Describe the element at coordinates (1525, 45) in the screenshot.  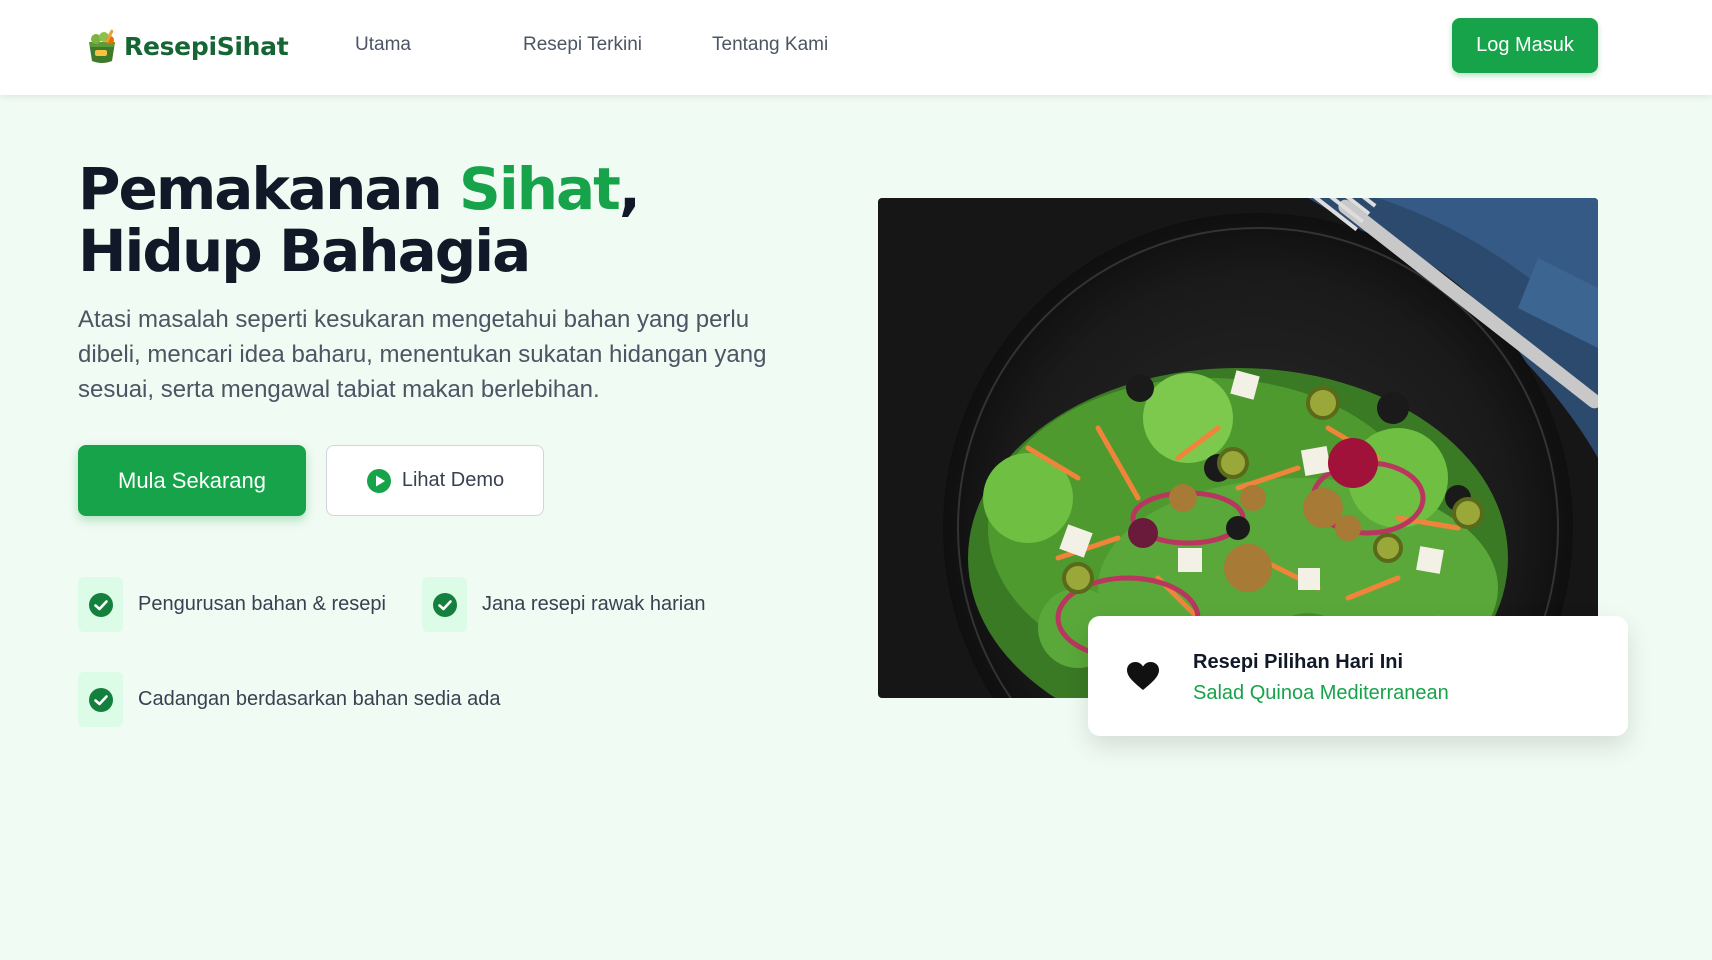
I see `login-button: Log Masuk` at that location.